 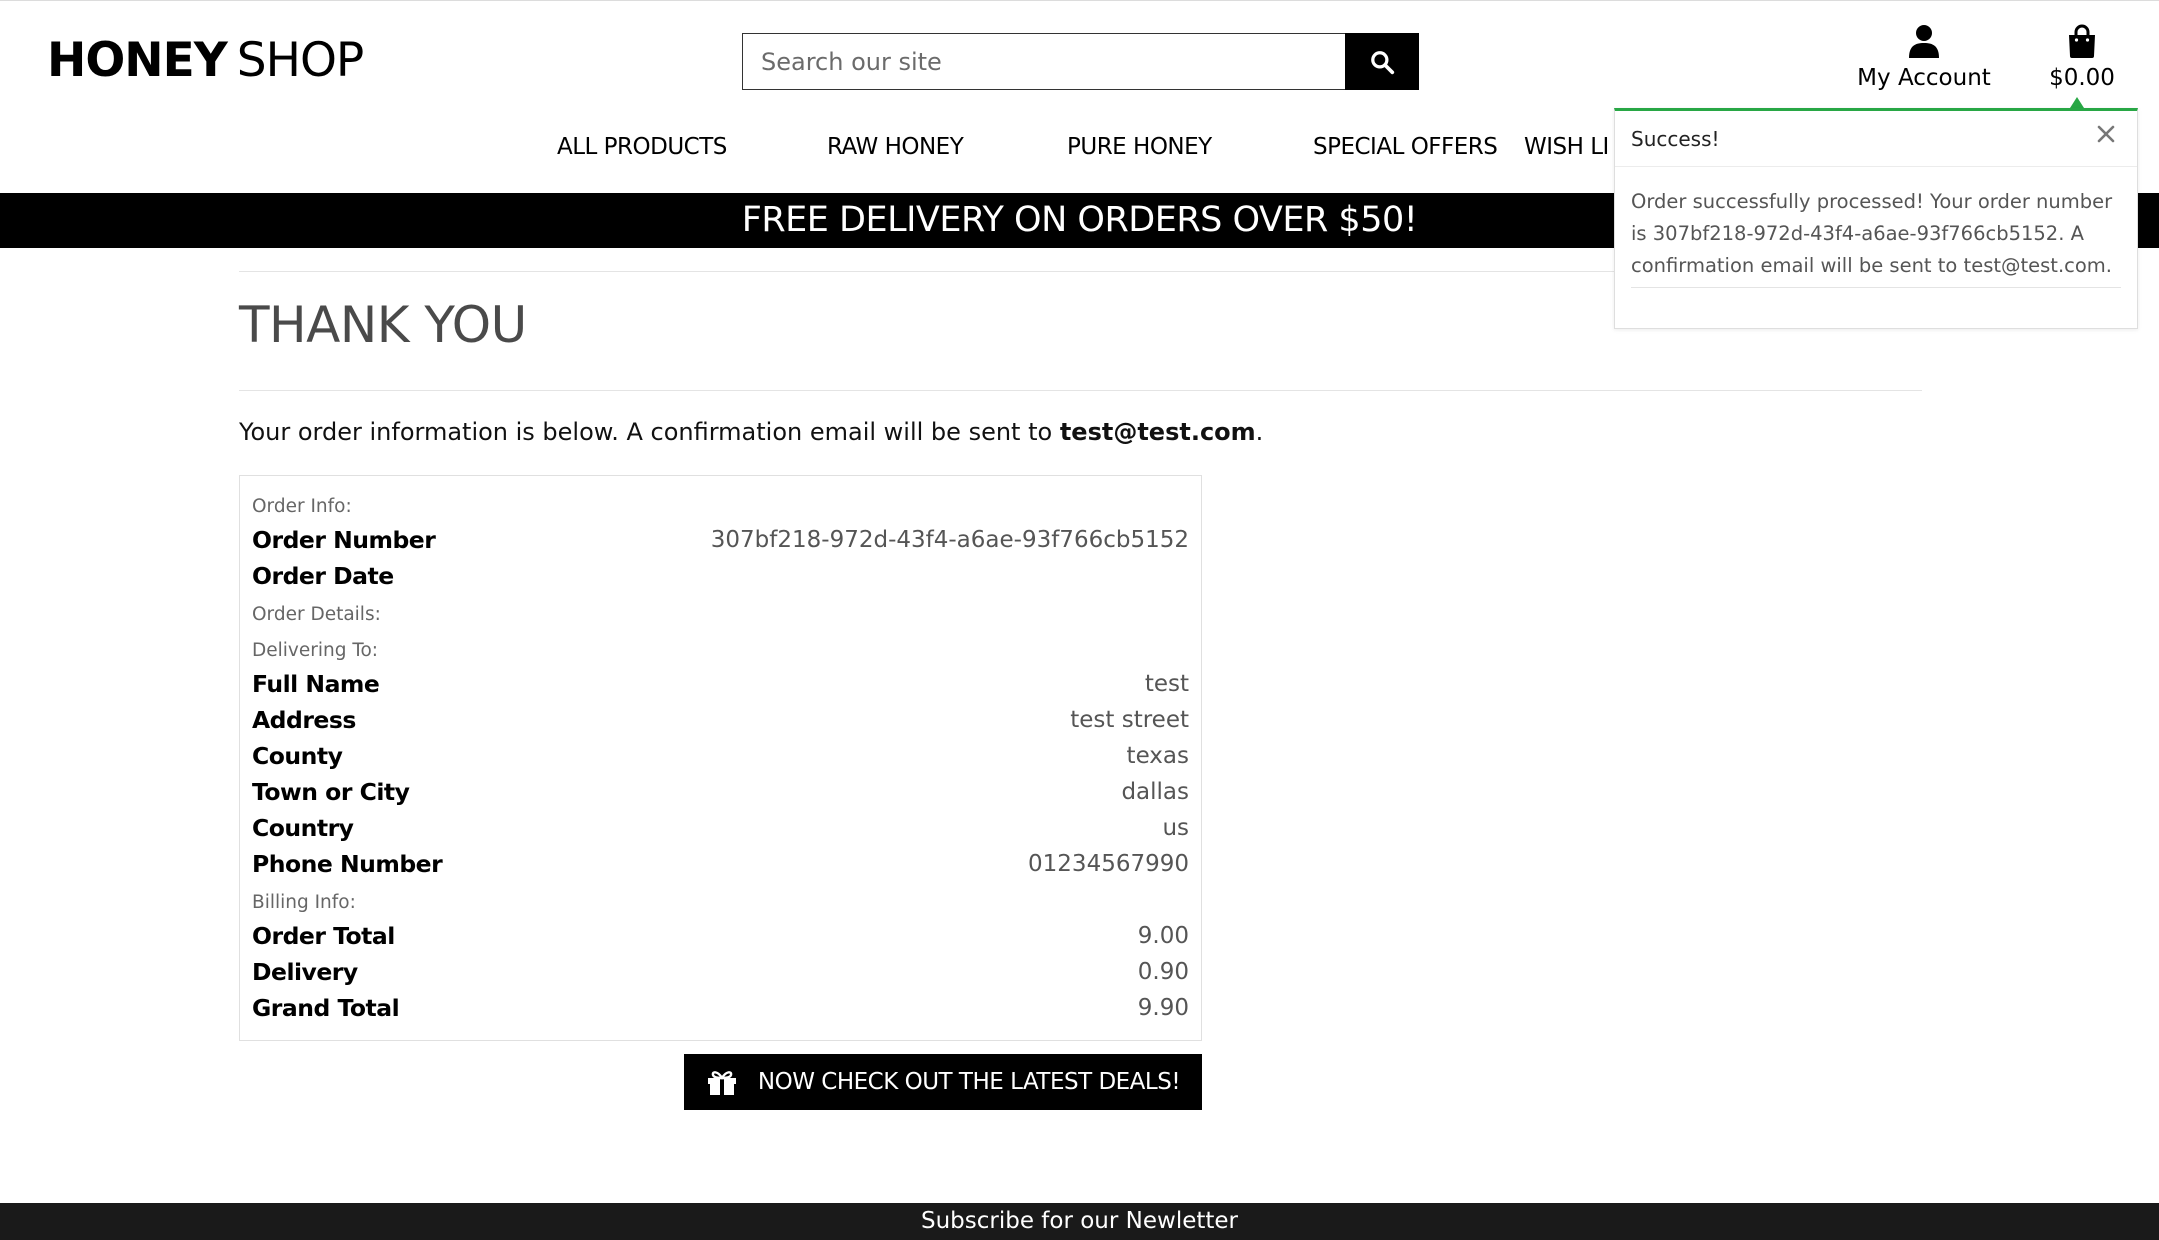 What do you see at coordinates (720, 720) in the screenshot?
I see `address-row: Address test street` at bounding box center [720, 720].